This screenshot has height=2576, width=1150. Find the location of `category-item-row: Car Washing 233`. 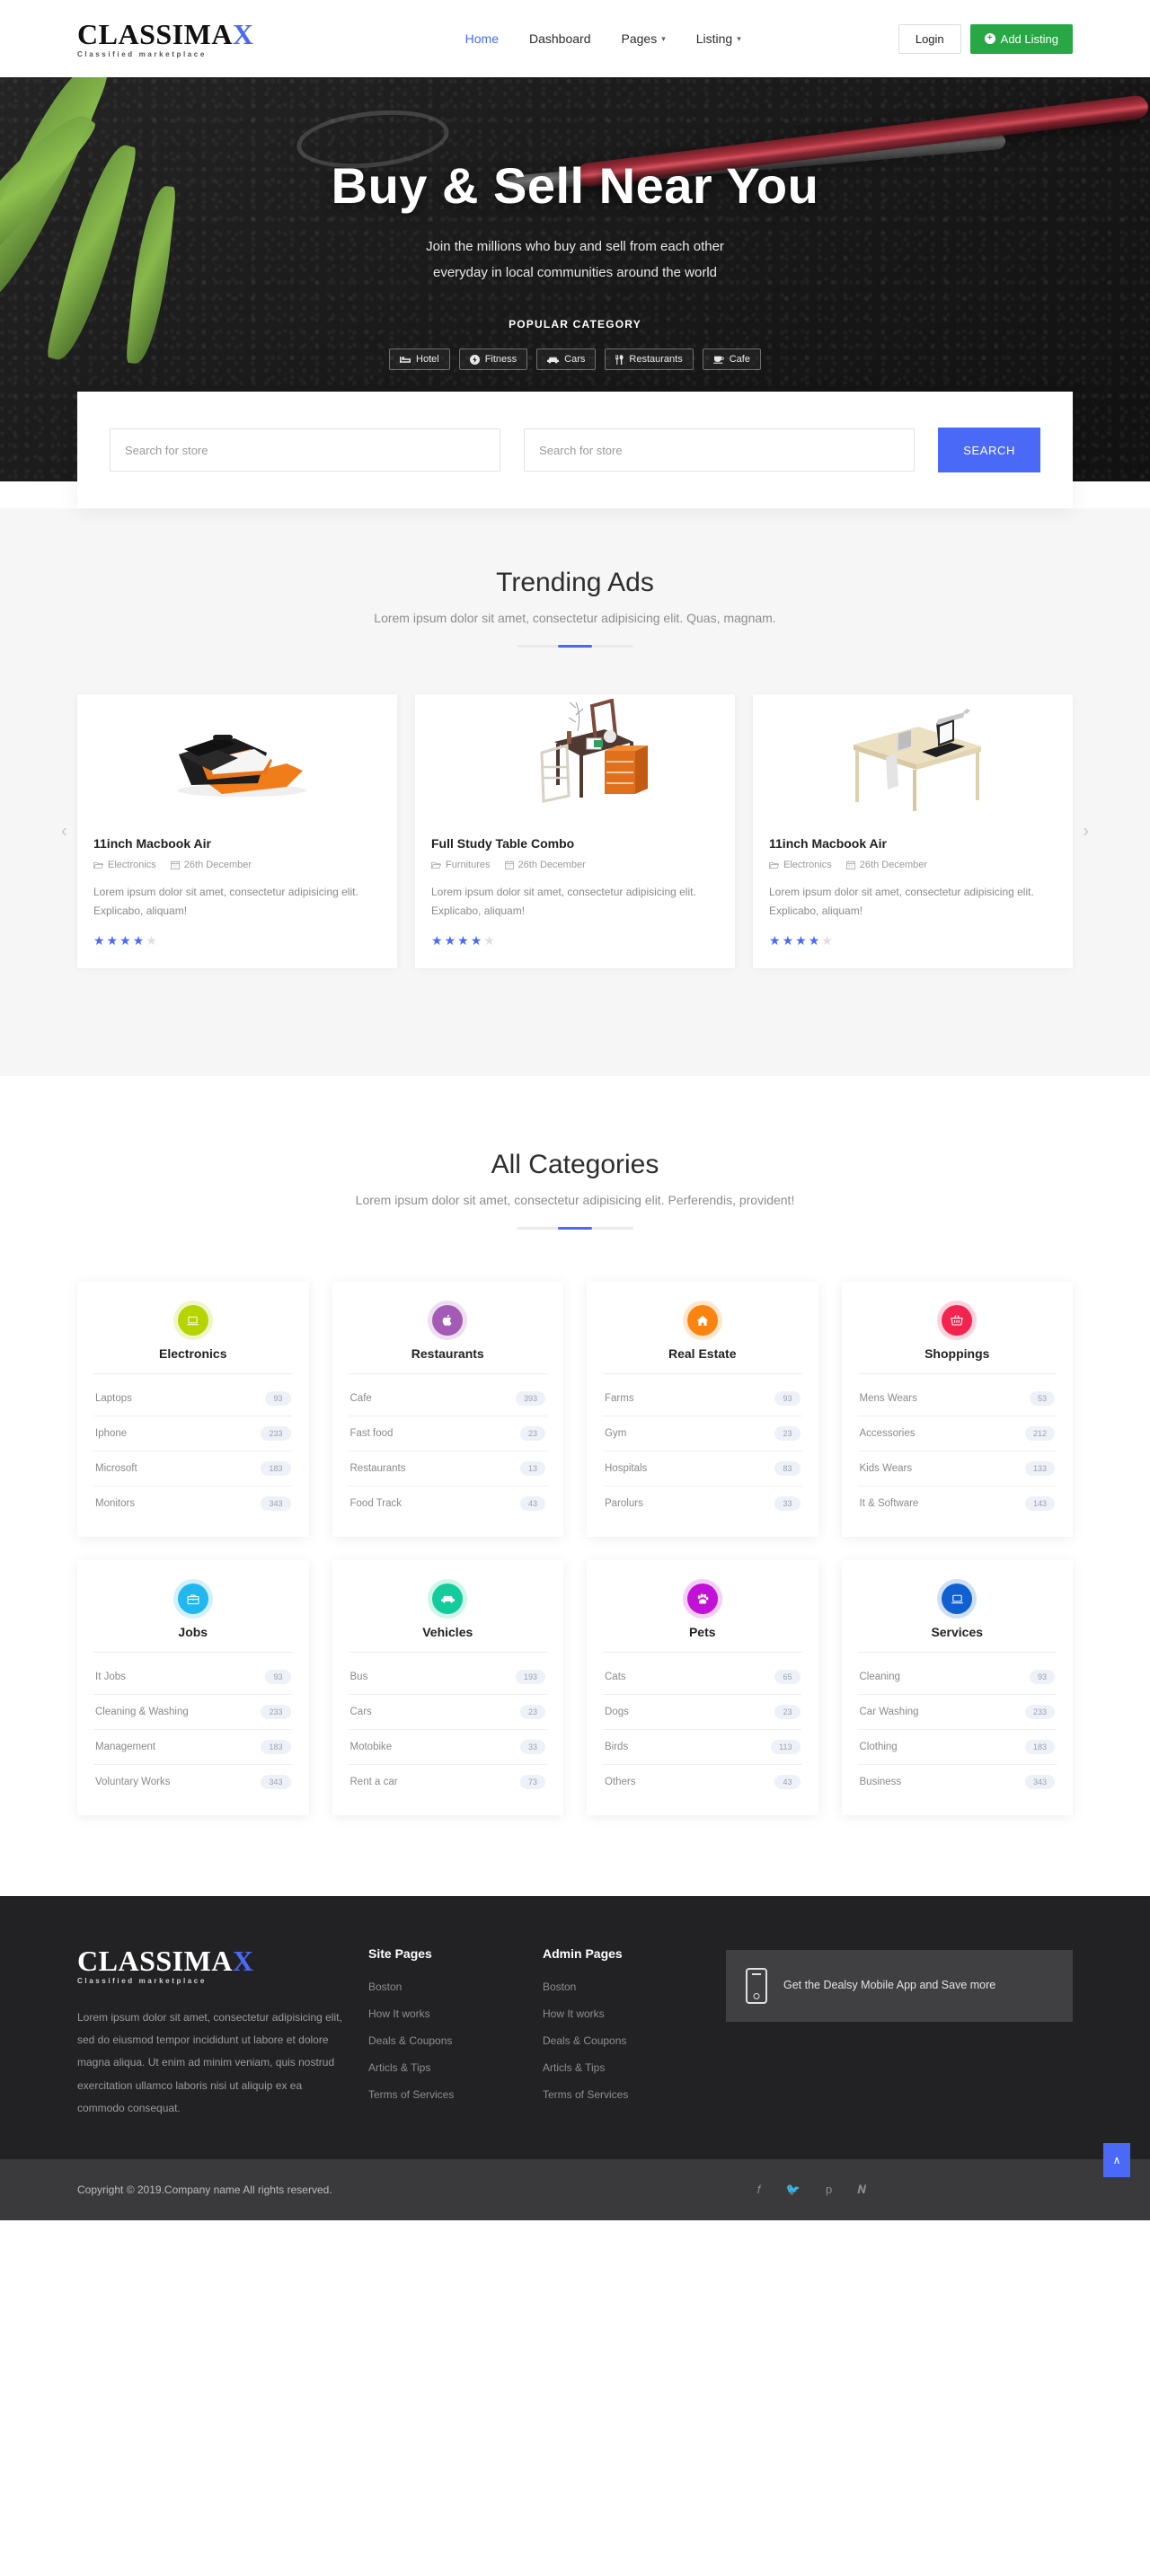

category-item-row: Car Washing 233 is located at coordinates (957, 1712).